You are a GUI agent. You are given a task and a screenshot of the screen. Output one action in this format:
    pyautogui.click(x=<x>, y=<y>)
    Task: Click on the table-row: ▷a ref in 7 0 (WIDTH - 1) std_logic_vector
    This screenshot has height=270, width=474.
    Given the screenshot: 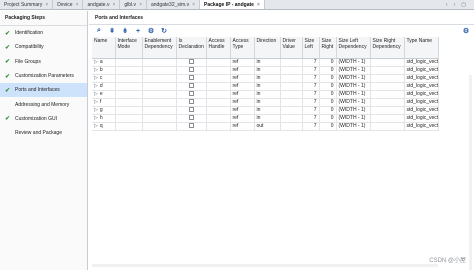 What is the action you would take?
    pyautogui.click(x=265, y=62)
    